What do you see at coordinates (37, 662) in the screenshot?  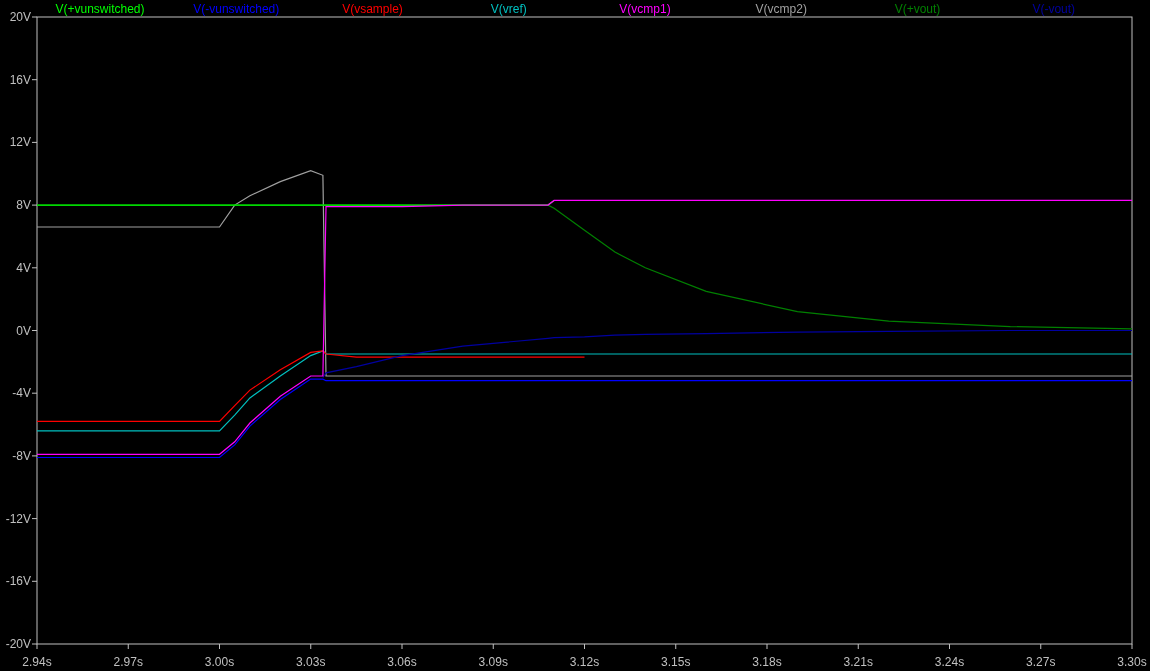 I see `axis-tick-label: 2.94s` at bounding box center [37, 662].